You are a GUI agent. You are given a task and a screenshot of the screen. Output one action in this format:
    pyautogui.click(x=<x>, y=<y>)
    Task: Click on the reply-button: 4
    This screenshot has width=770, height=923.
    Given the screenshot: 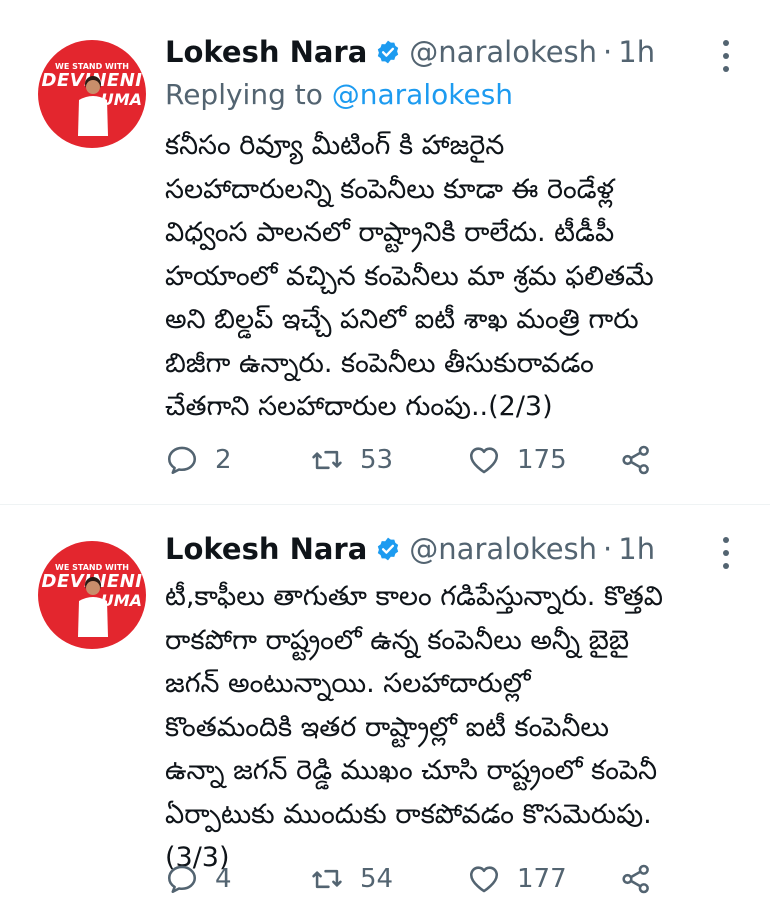 What is the action you would take?
    pyautogui.click(x=198, y=879)
    